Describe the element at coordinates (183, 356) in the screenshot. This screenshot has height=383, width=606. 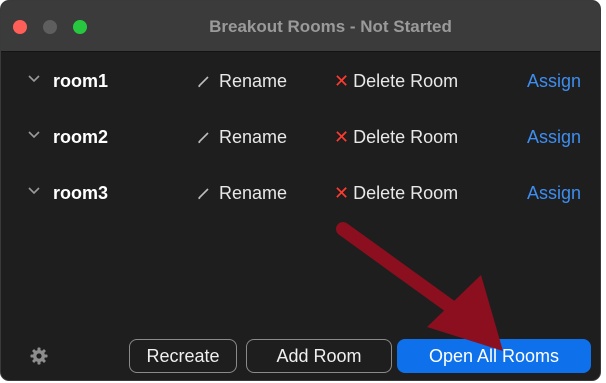
I see `recreate-button: Recreate` at that location.